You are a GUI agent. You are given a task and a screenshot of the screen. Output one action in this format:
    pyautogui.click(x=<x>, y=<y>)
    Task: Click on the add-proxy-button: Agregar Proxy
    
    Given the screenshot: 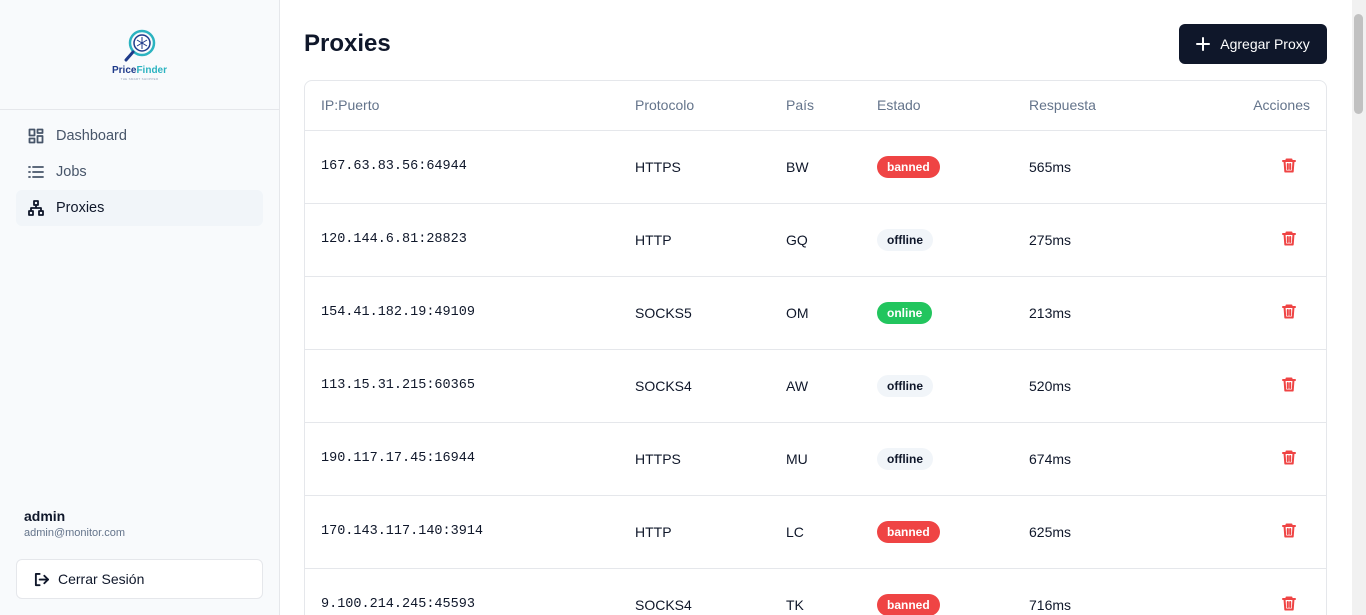 What is the action you would take?
    pyautogui.click(x=1253, y=44)
    